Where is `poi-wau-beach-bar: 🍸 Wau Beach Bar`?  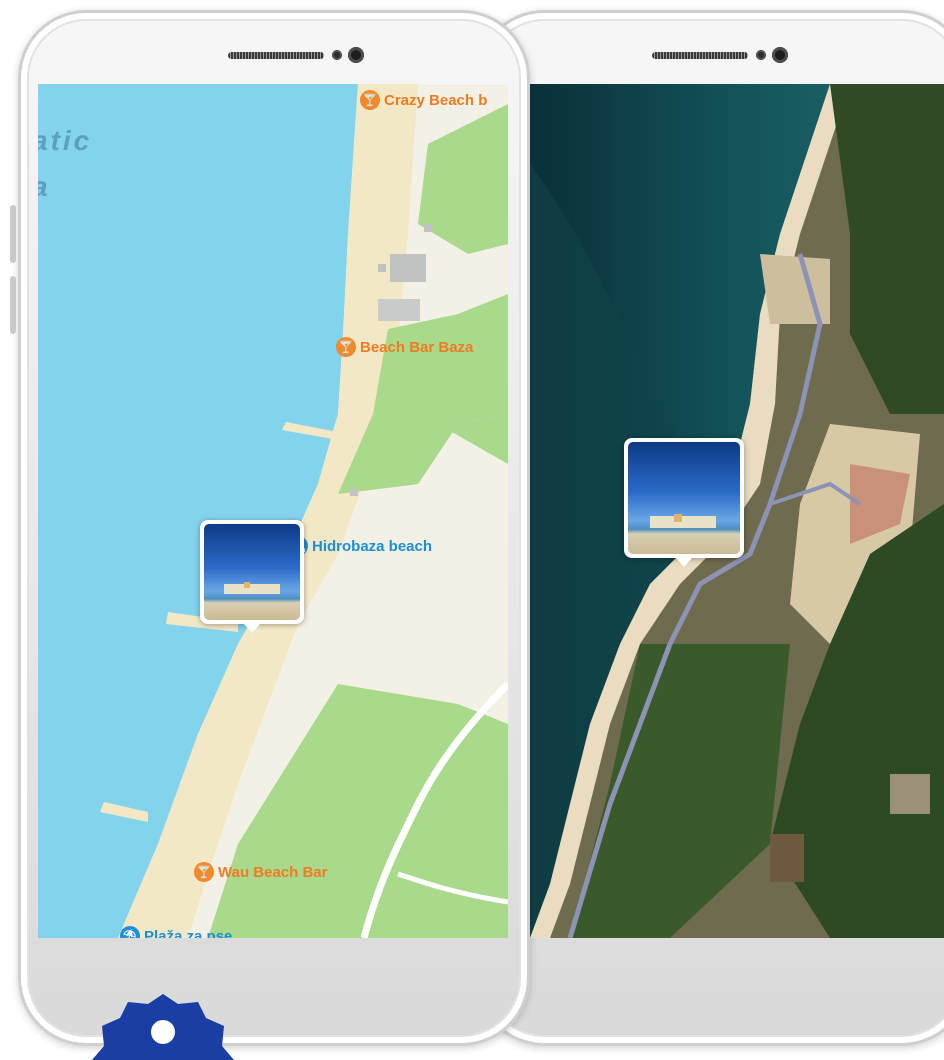
poi-wau-beach-bar: 🍸 Wau Beach Bar is located at coordinates (260, 872).